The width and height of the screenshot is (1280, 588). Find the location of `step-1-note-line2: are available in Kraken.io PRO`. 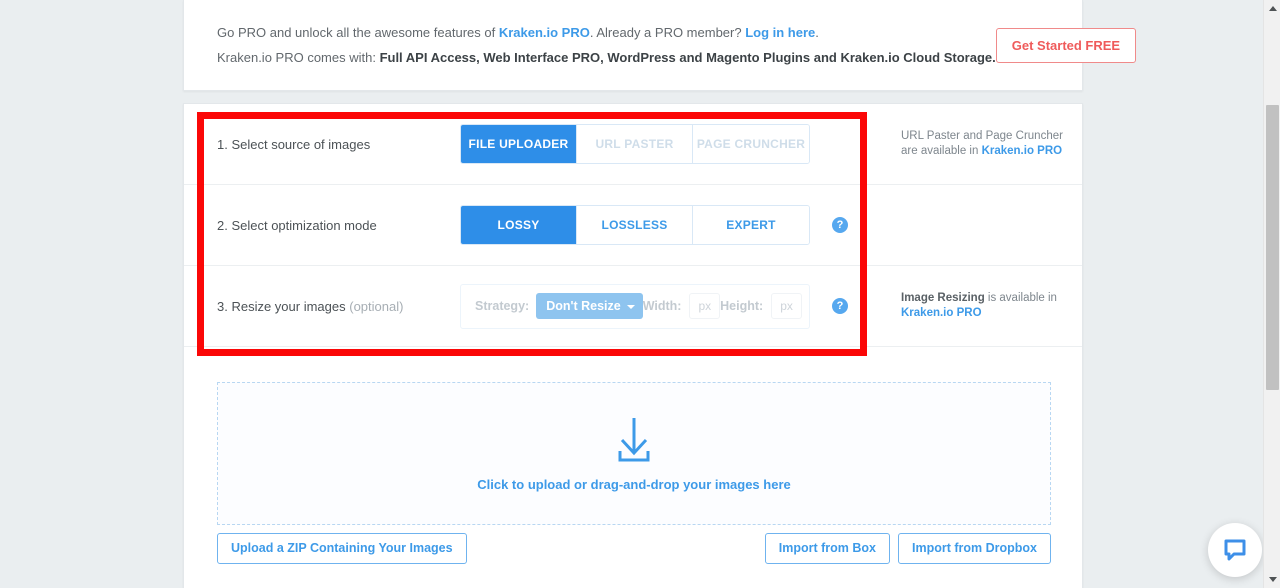

step-1-note-line2: are available in Kraken.io PRO is located at coordinates (993, 151).